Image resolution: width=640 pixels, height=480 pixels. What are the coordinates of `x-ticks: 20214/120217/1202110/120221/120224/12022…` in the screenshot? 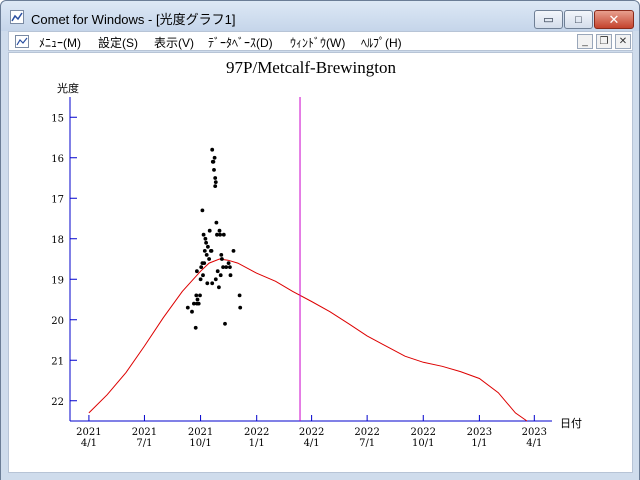 It's located at (311, 432).